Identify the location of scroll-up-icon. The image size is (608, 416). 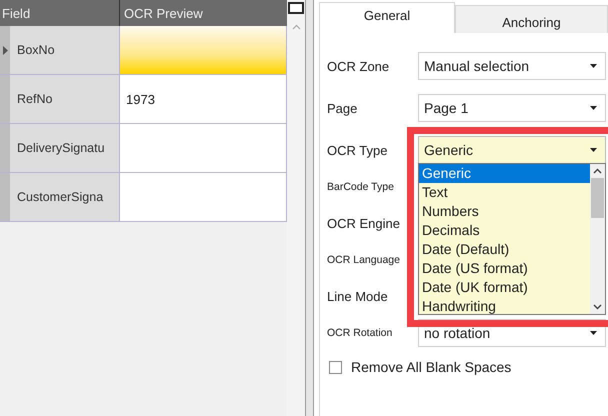
(597, 171).